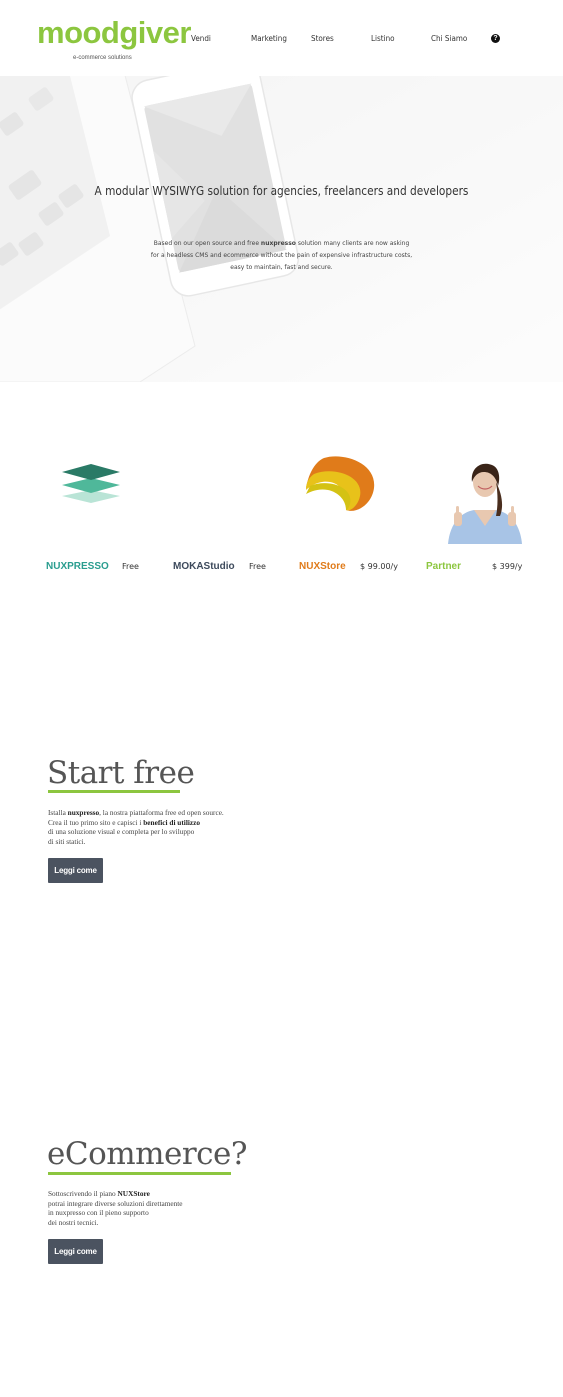 This screenshot has width=563, height=1397. What do you see at coordinates (96, 822) in the screenshot?
I see `start-free-l2a: Crea il tuo primo sito e capisci i` at bounding box center [96, 822].